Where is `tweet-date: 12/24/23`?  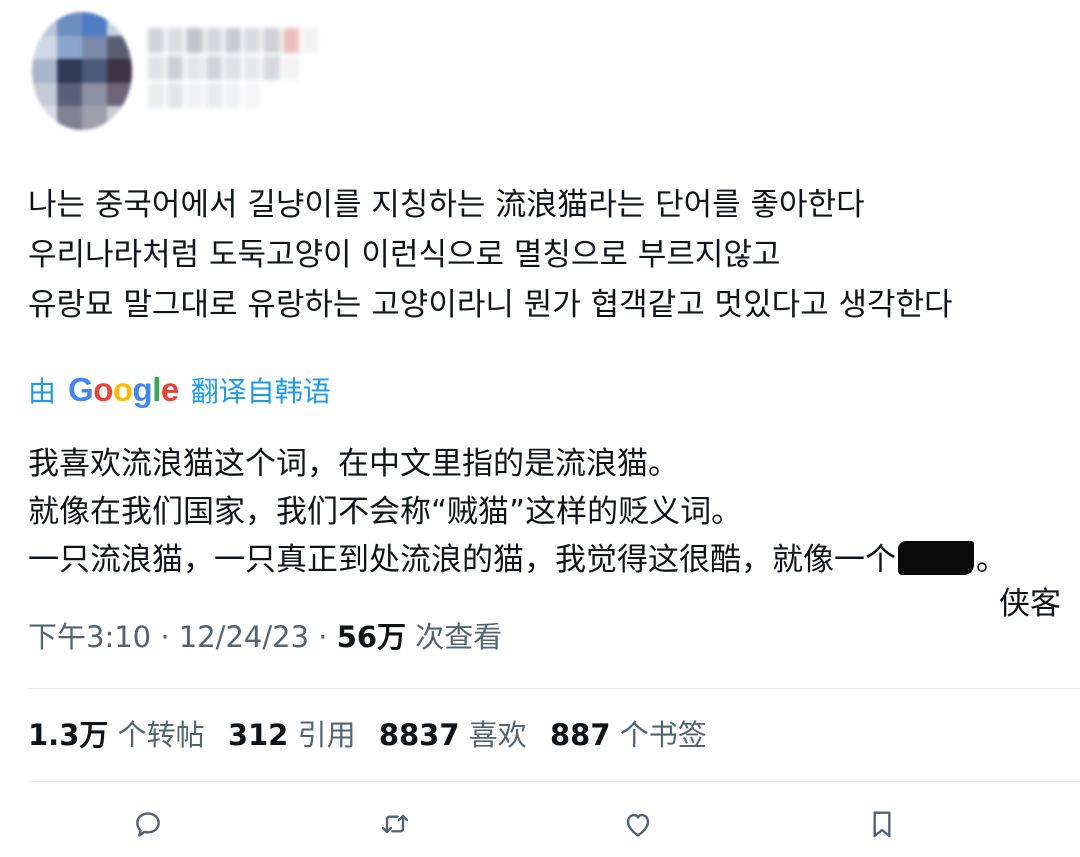 tweet-date: 12/24/23 is located at coordinates (244, 637).